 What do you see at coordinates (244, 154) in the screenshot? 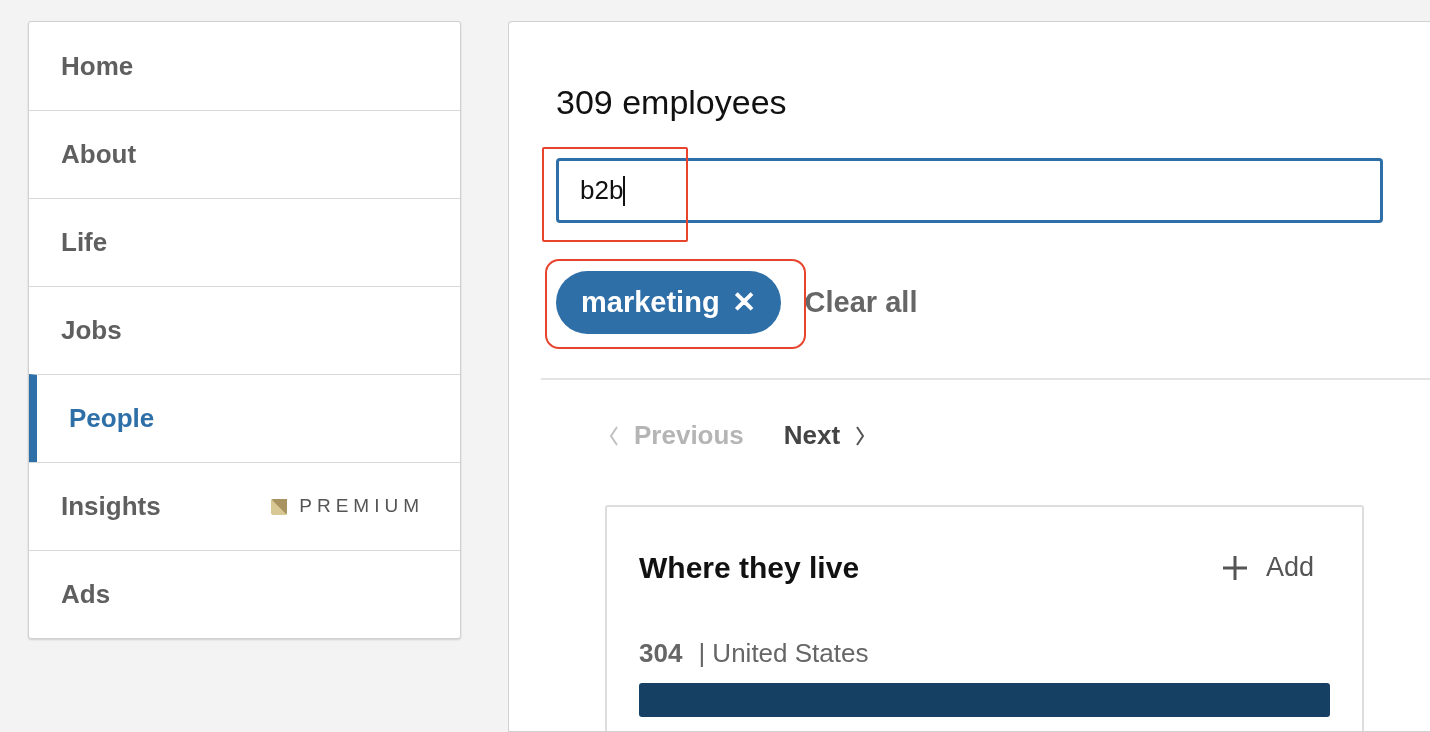
I see `sidebar-item: About` at bounding box center [244, 154].